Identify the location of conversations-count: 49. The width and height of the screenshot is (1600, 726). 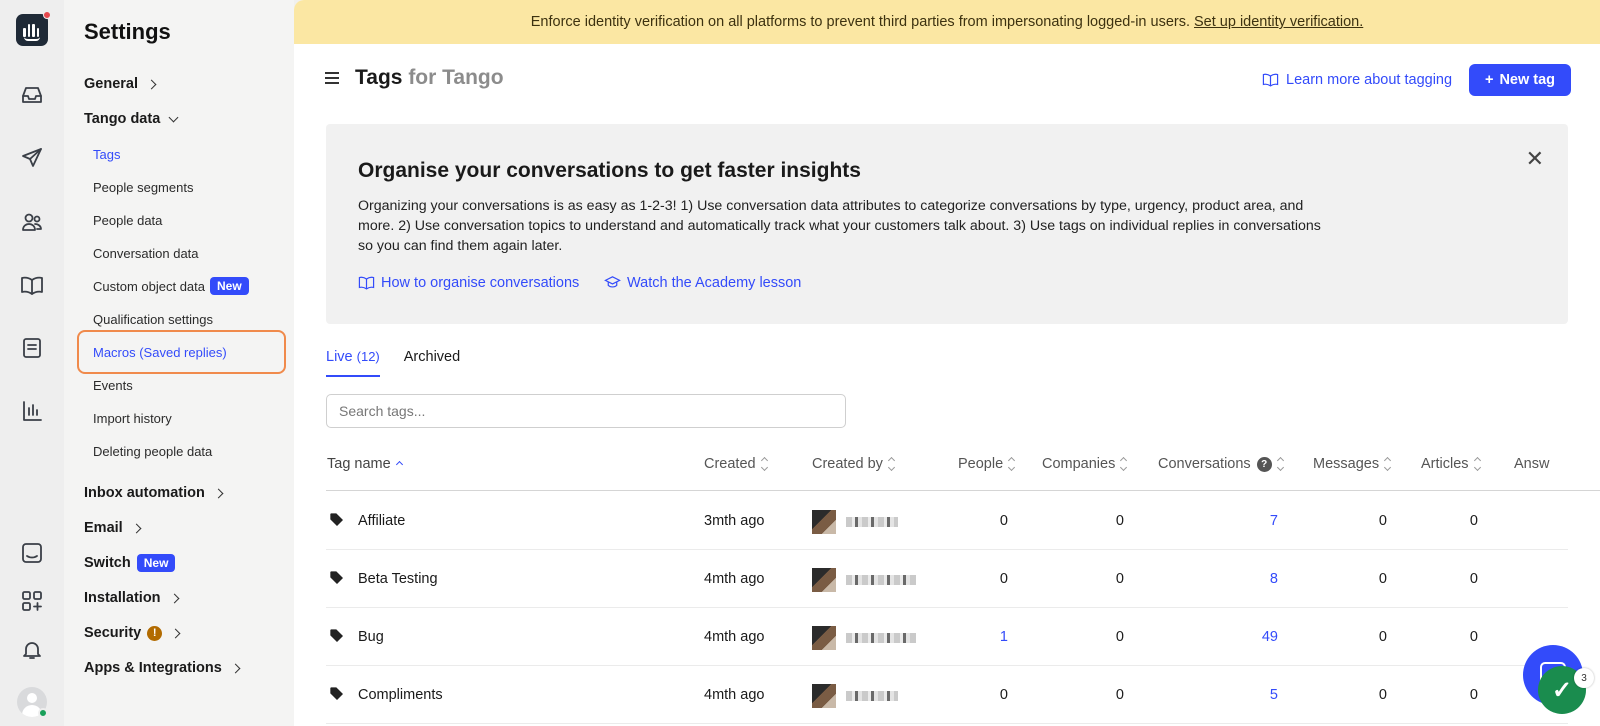
(1258, 637).